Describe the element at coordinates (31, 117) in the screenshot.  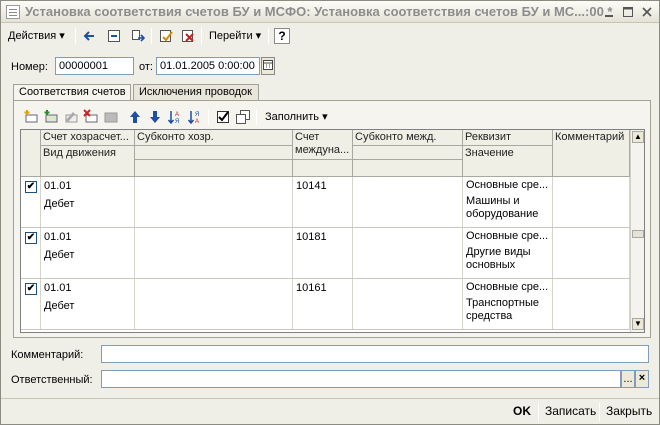
I see `add-row-icon` at that location.